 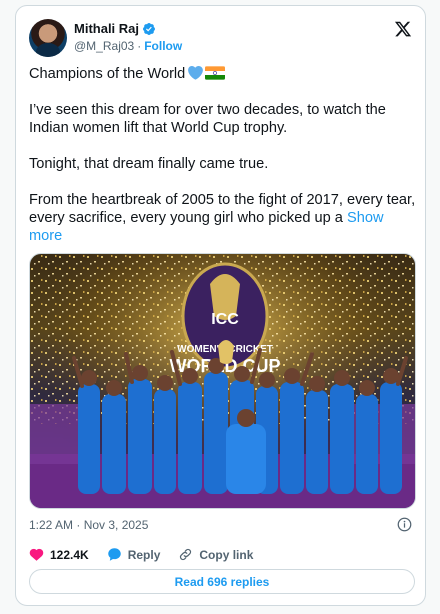 What do you see at coordinates (215, 73) in the screenshot?
I see `india-flag-emoji` at bounding box center [215, 73].